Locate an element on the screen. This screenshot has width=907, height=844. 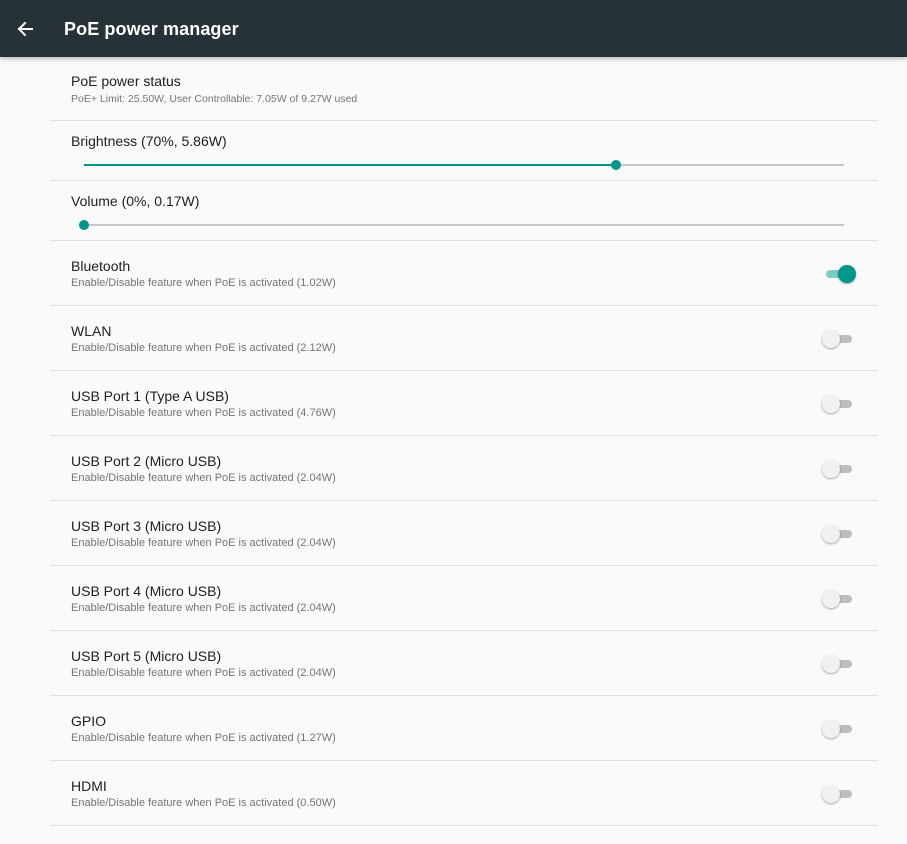
volume-slider is located at coordinates (461, 225).